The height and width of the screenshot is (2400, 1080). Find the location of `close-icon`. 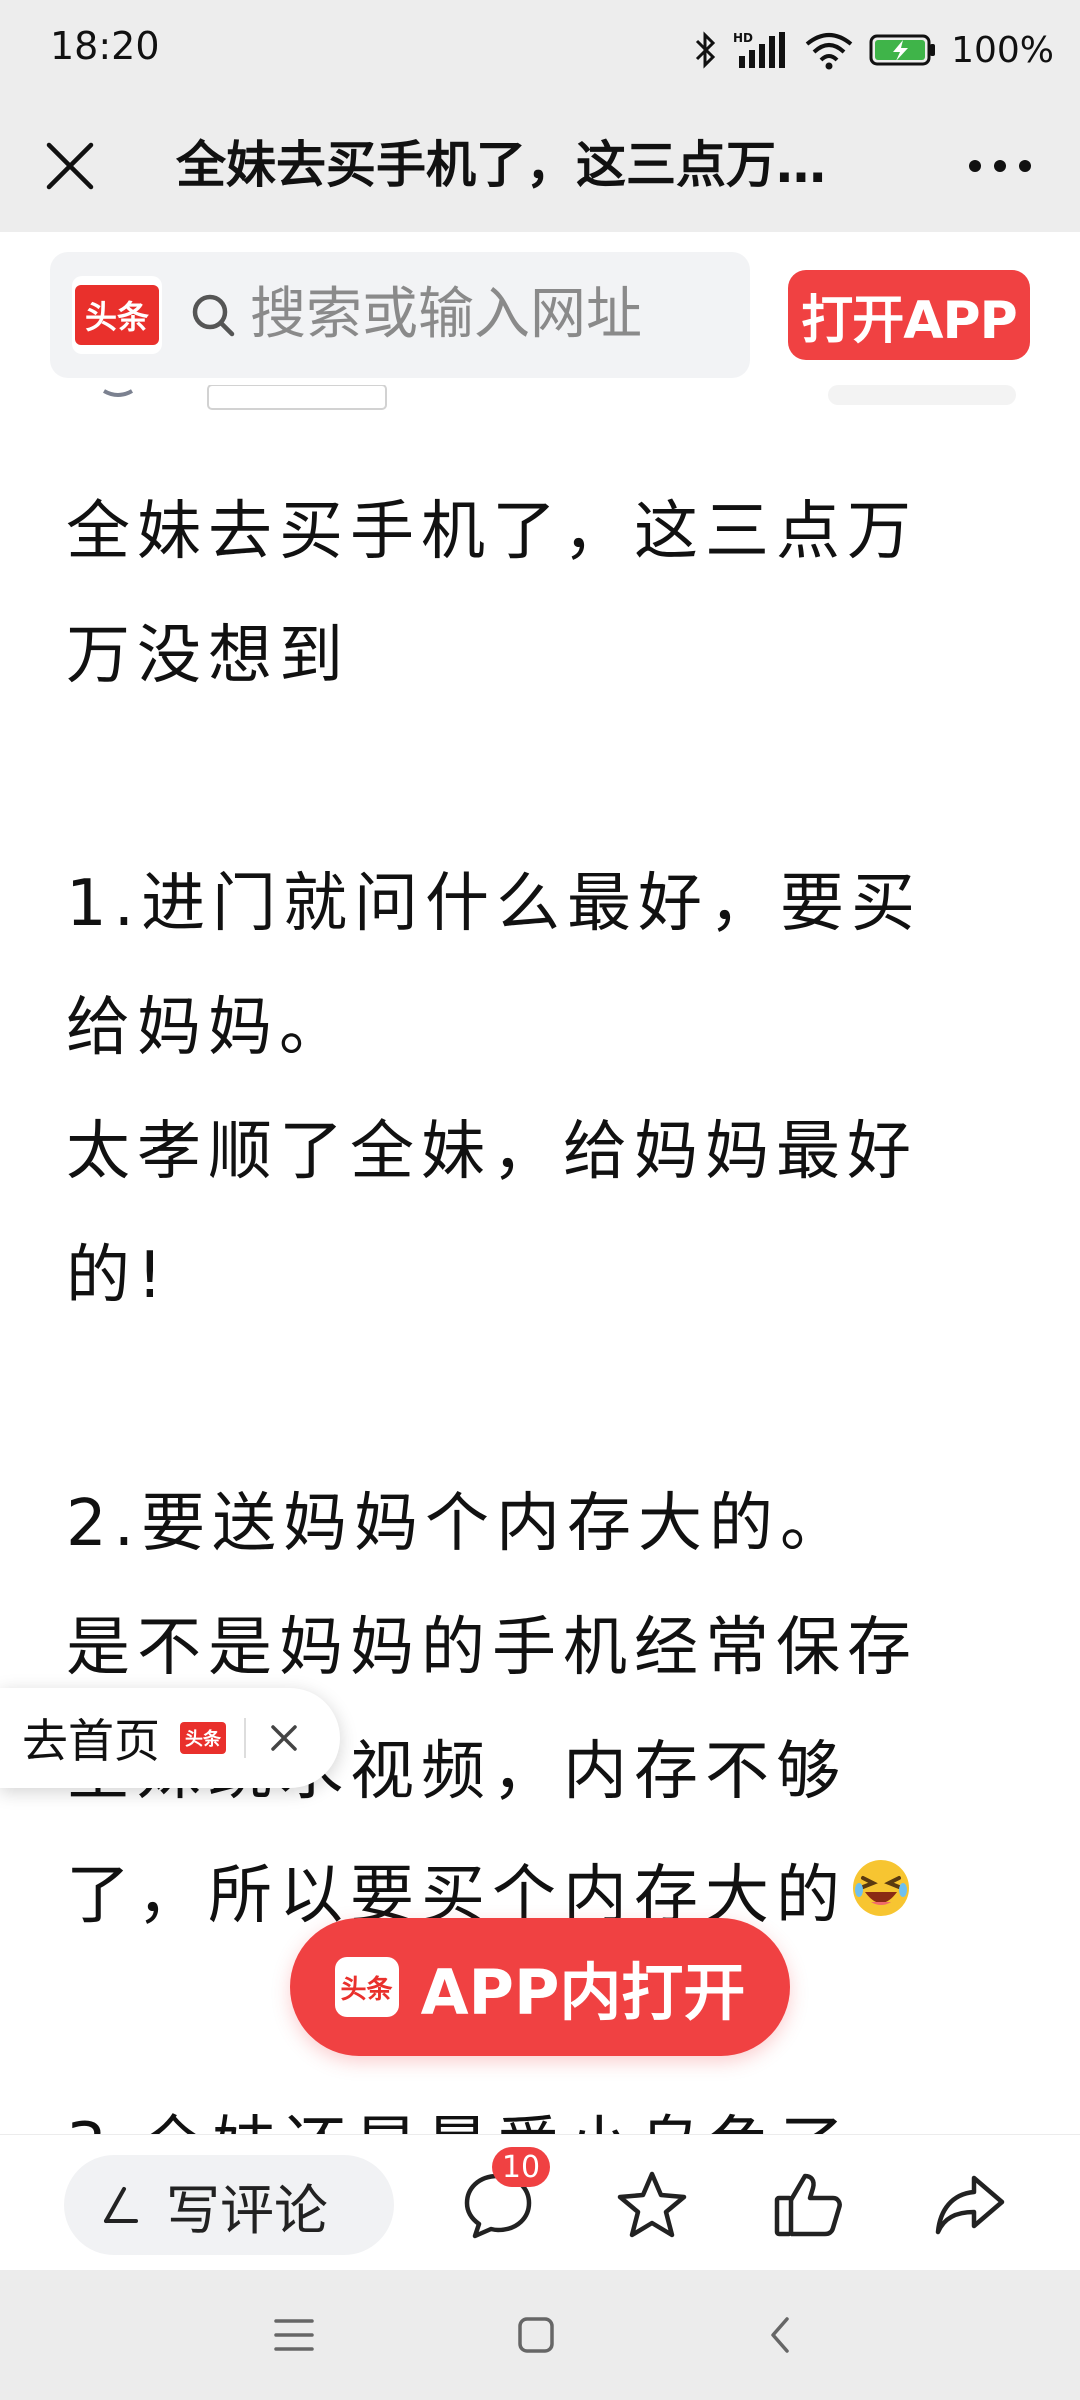

close-icon is located at coordinates (70, 166).